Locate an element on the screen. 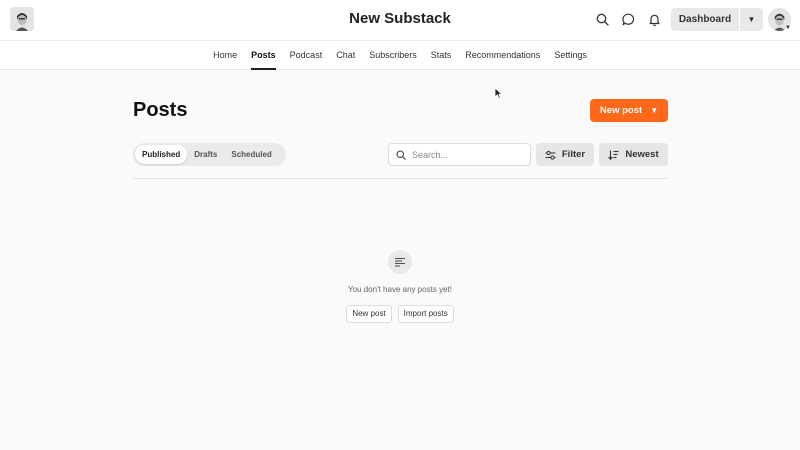 This screenshot has height=450, width=800. new-post-label: New post is located at coordinates (621, 110).